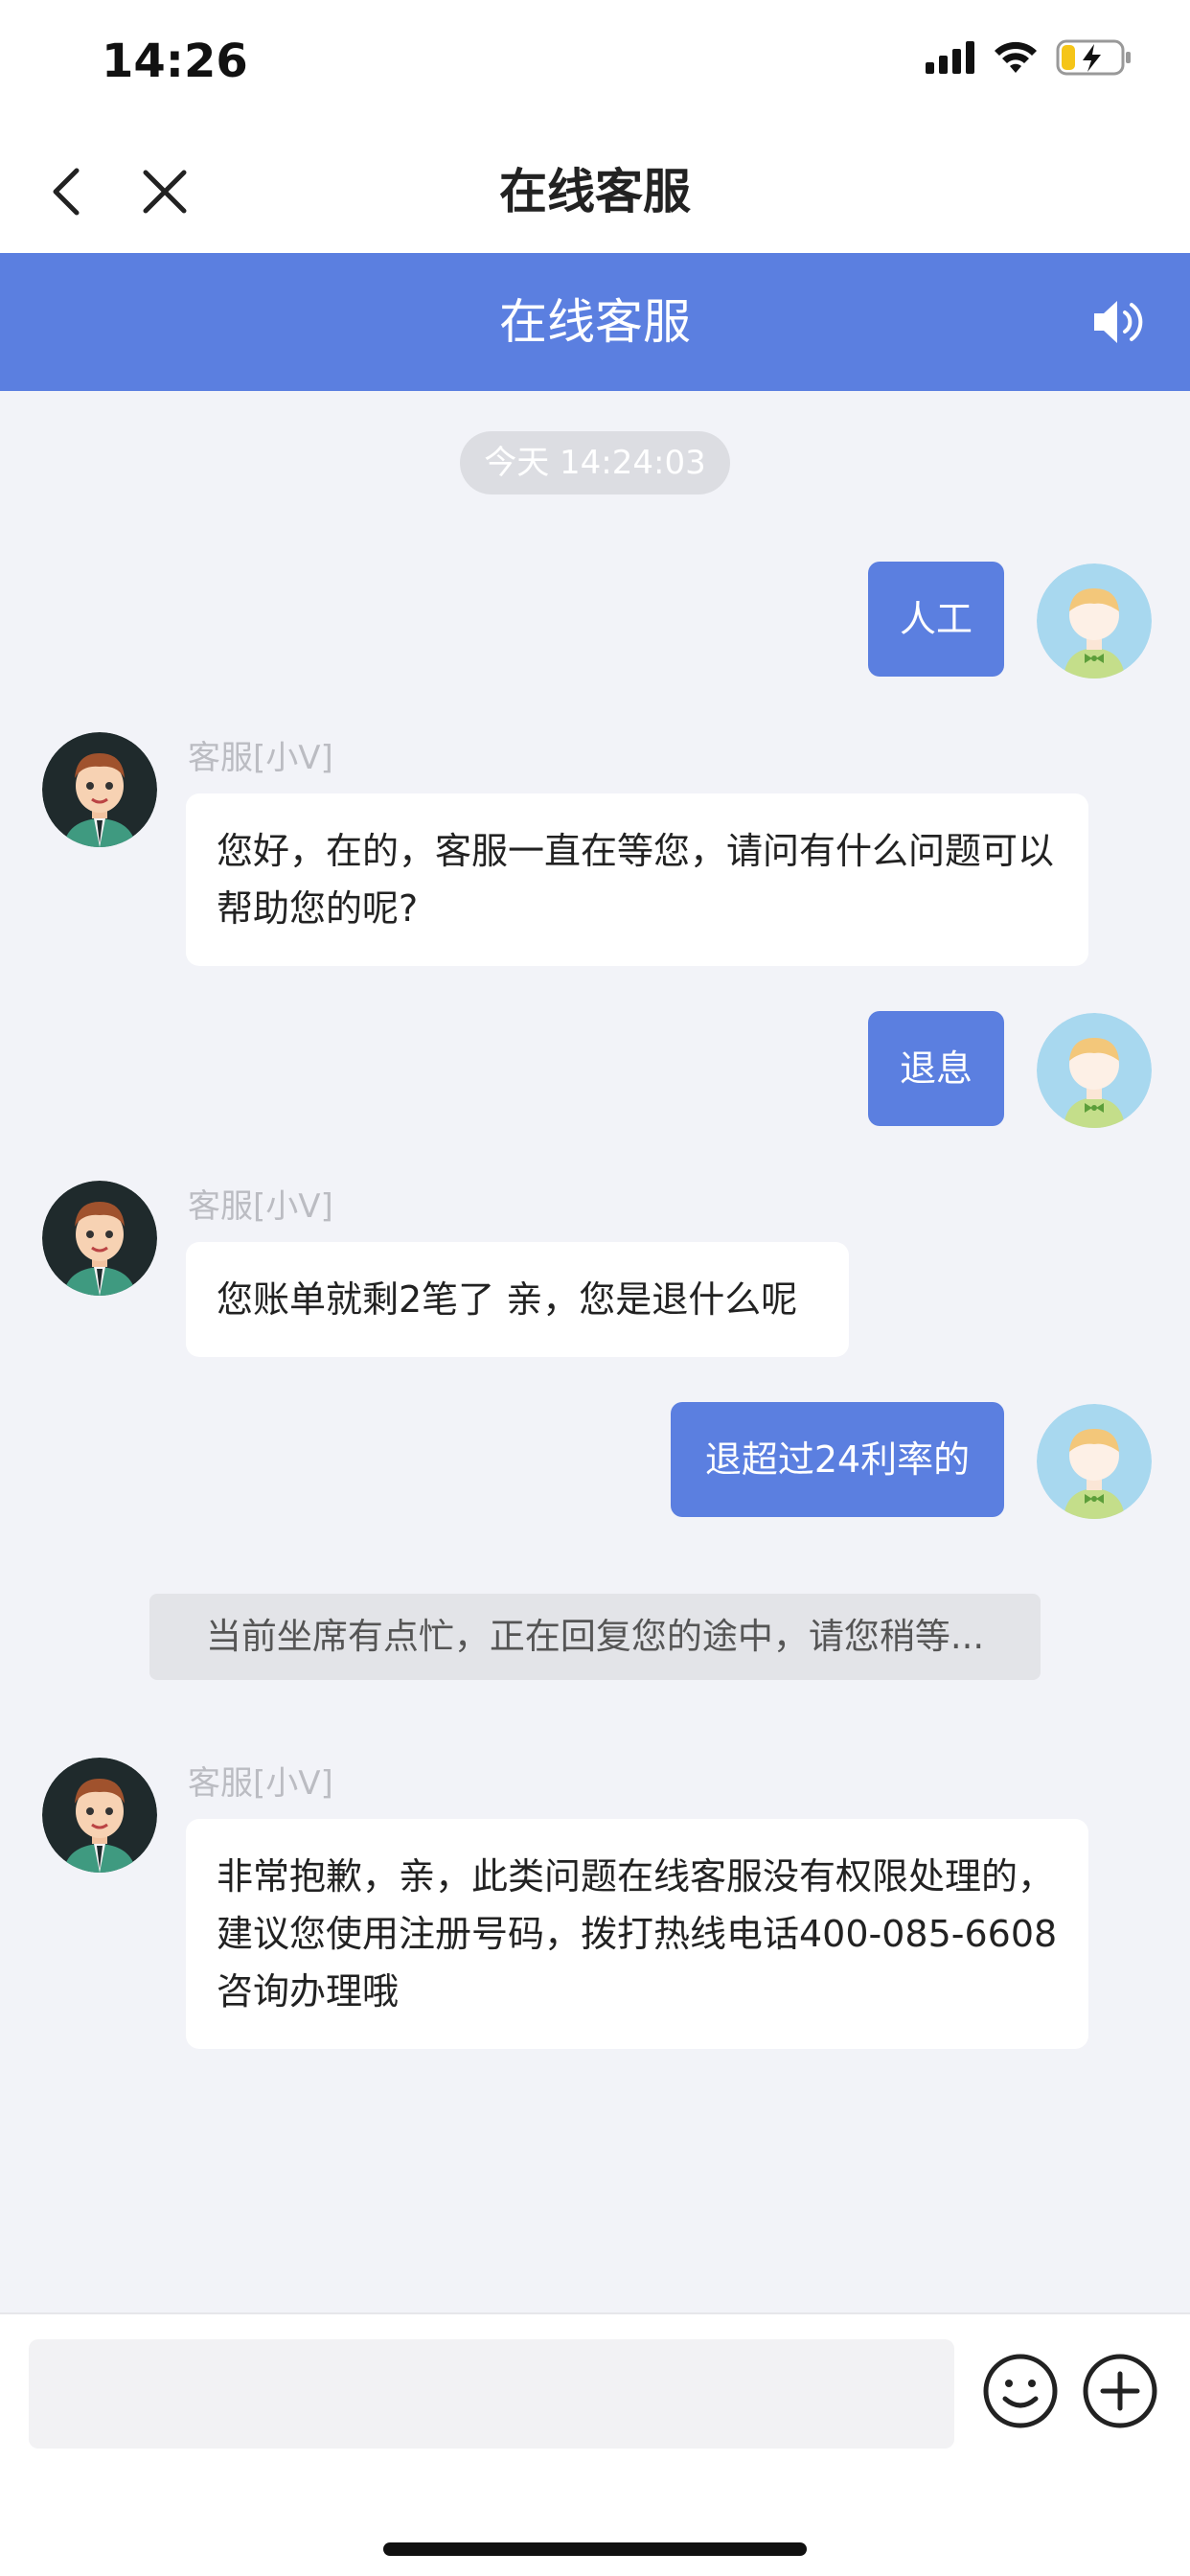 This screenshot has height=2576, width=1190. I want to click on user-message-bubble: 人工, so click(936, 619).